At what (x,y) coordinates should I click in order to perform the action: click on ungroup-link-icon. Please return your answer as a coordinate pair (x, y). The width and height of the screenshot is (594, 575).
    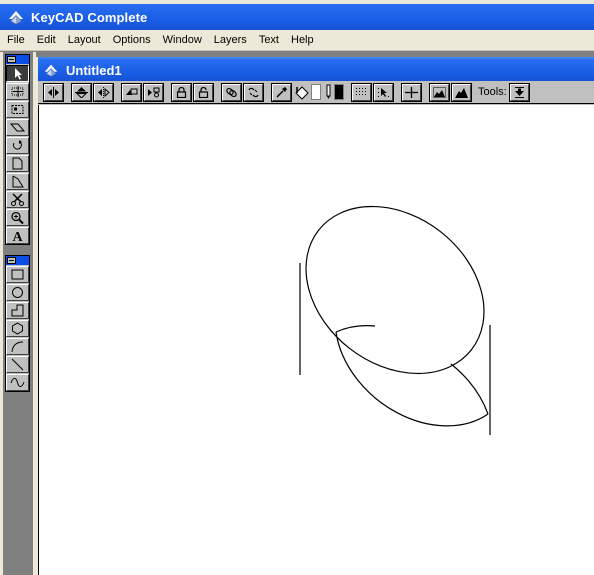
    Looking at the image, I should click on (253, 92).